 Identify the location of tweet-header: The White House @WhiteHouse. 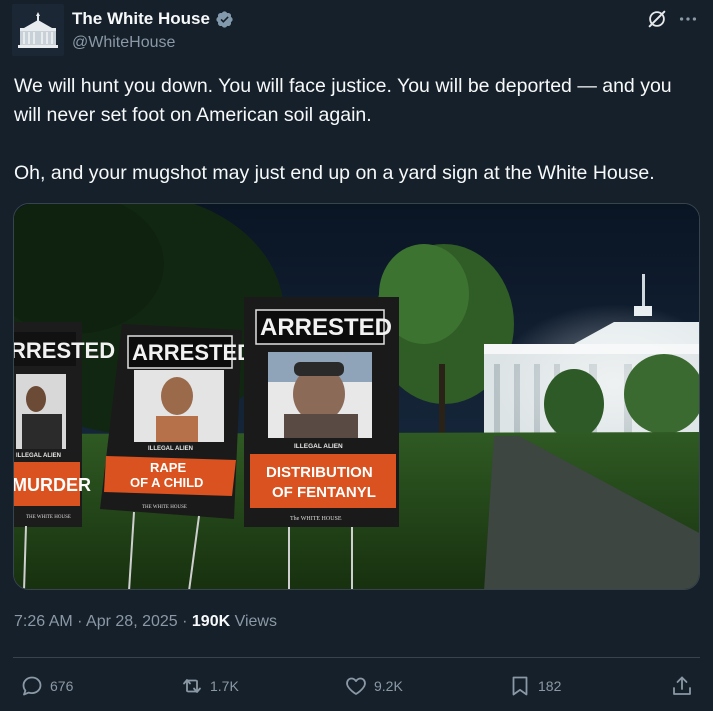
(357, 30).